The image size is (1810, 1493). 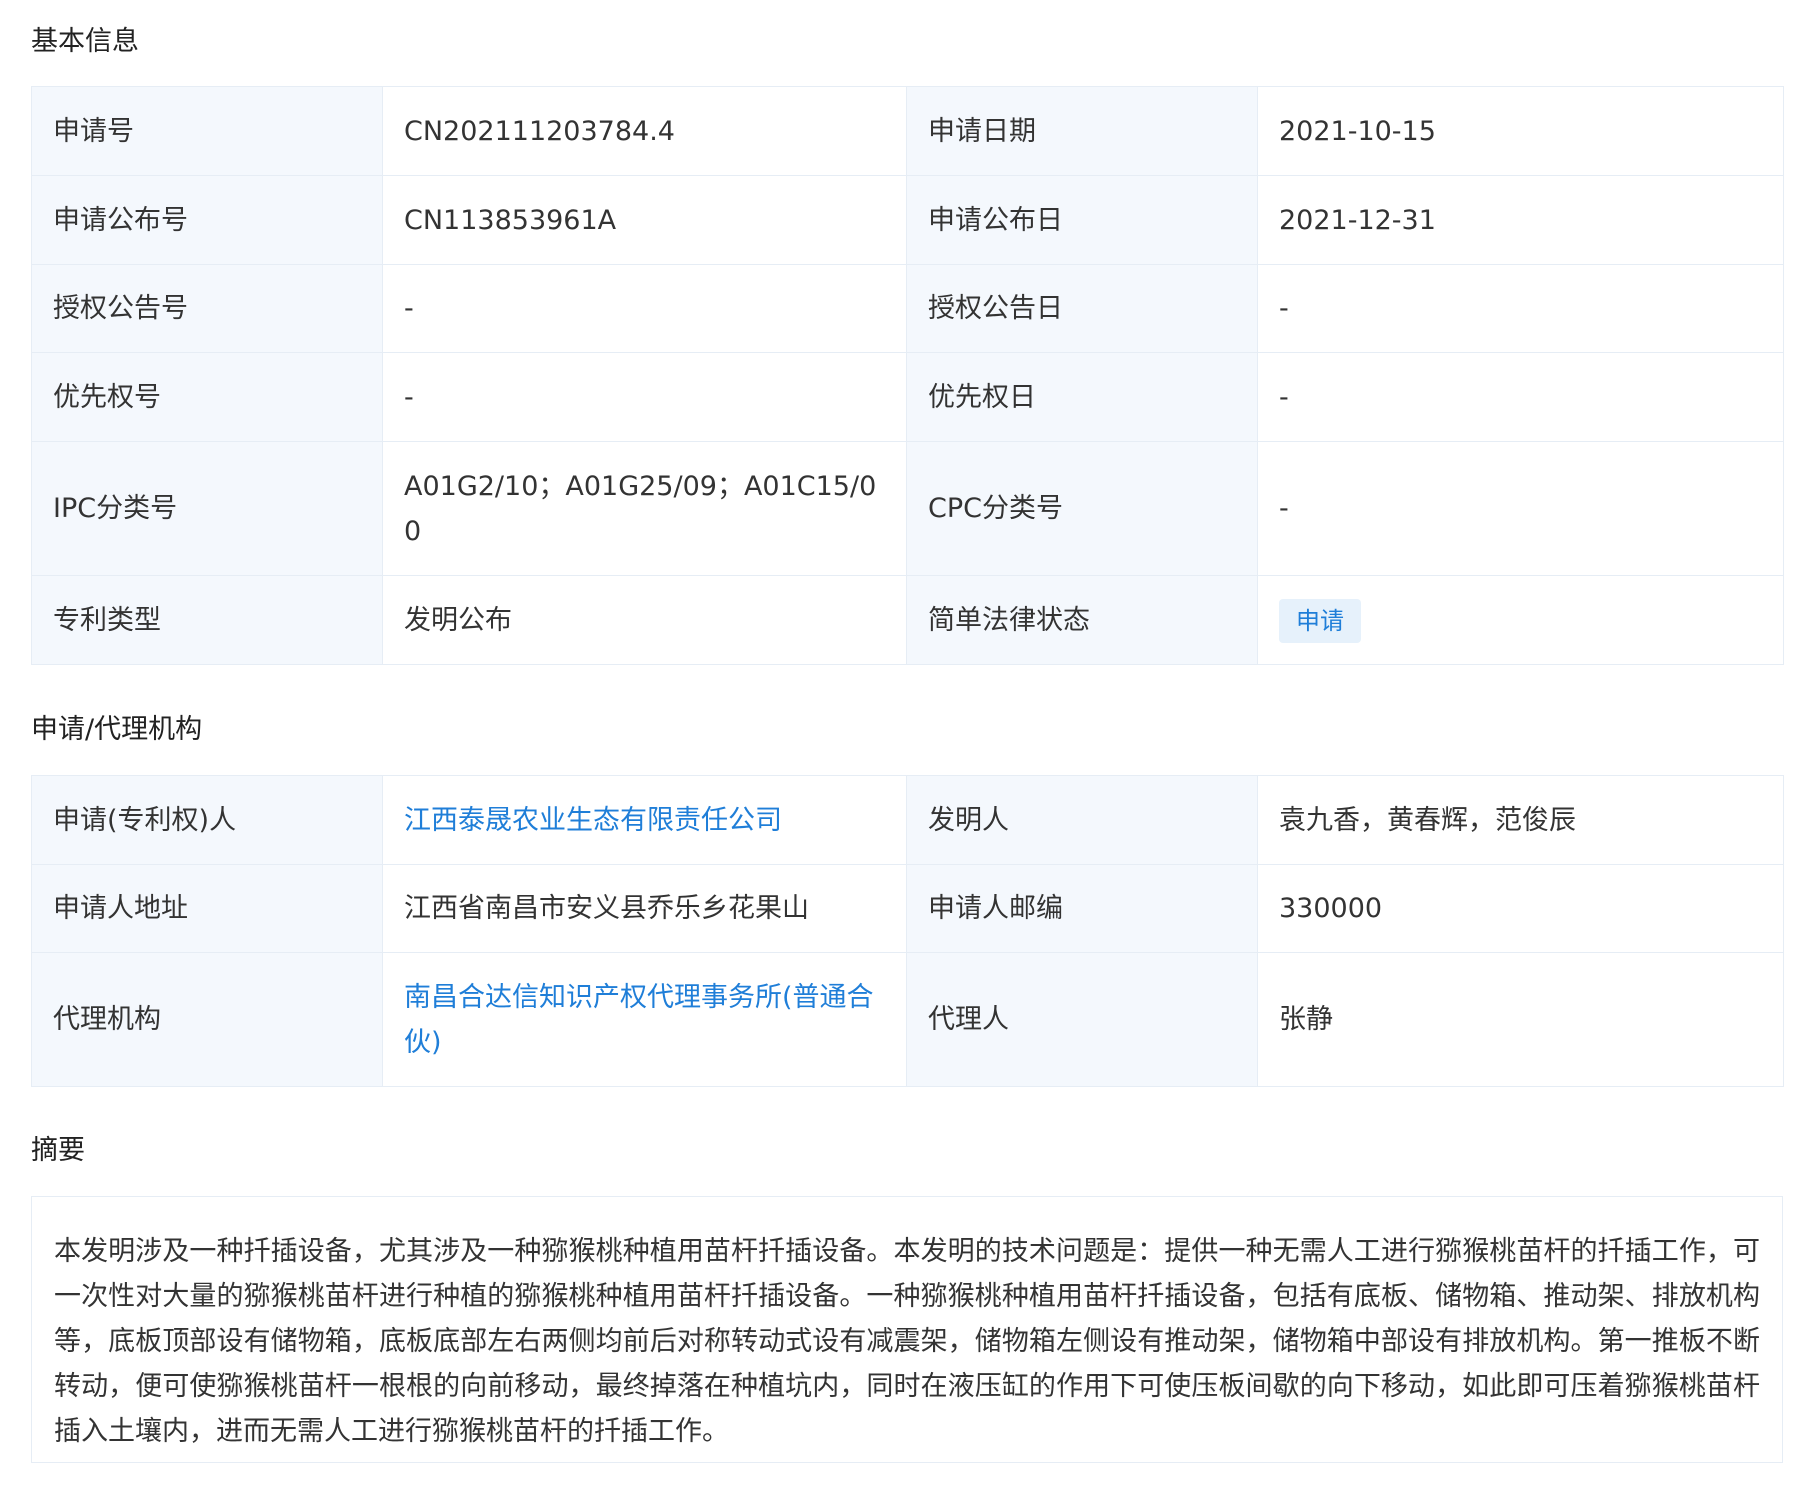 I want to click on publication-date-value: 2021-12-31, so click(x=1520, y=220).